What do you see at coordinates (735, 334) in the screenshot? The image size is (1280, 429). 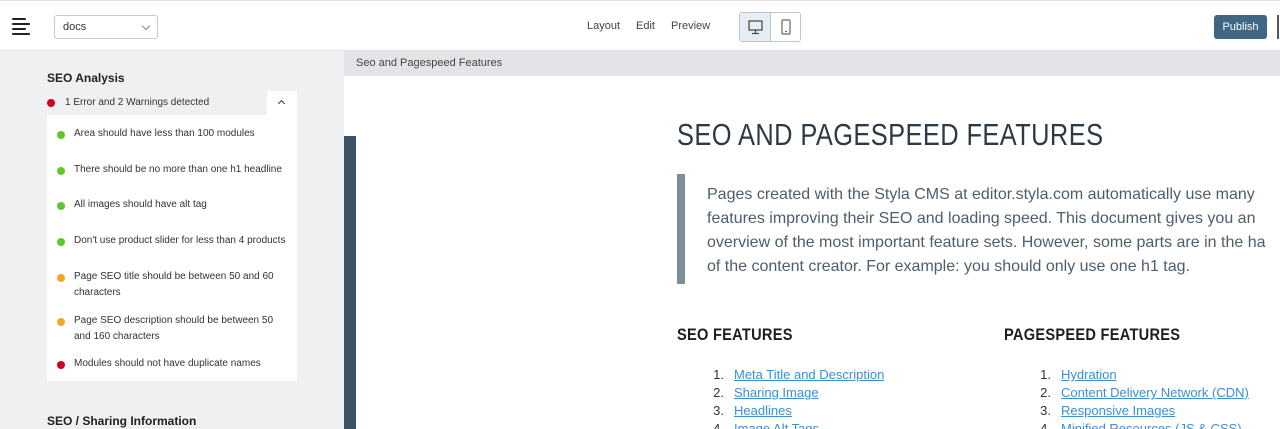 I see `seo-features-heading: SEO FEATURES` at bounding box center [735, 334].